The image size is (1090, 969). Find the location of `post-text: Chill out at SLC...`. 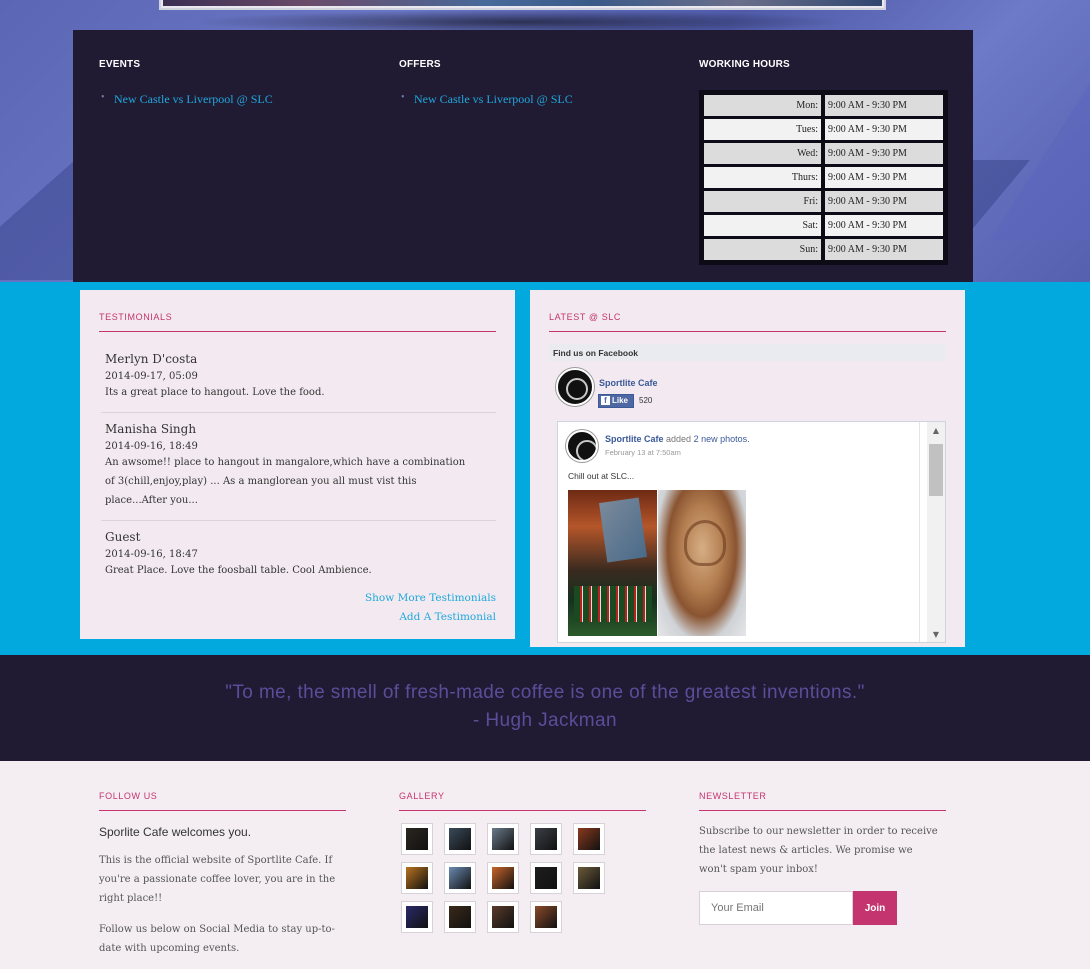

post-text: Chill out at SLC... is located at coordinates (601, 476).